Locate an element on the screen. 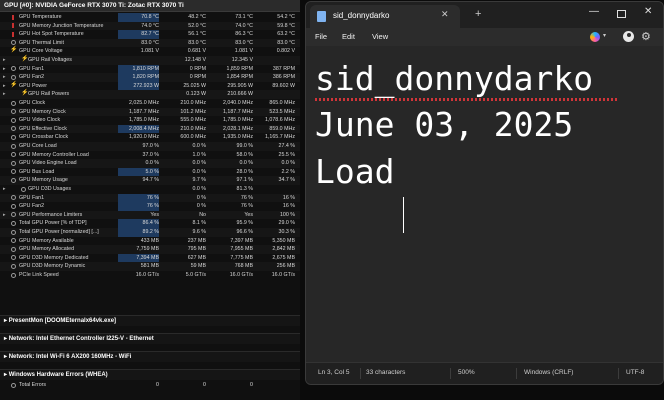 This screenshot has width=664, height=400. sensor-min-value: 600.0 MHz is located at coordinates (193, 137).